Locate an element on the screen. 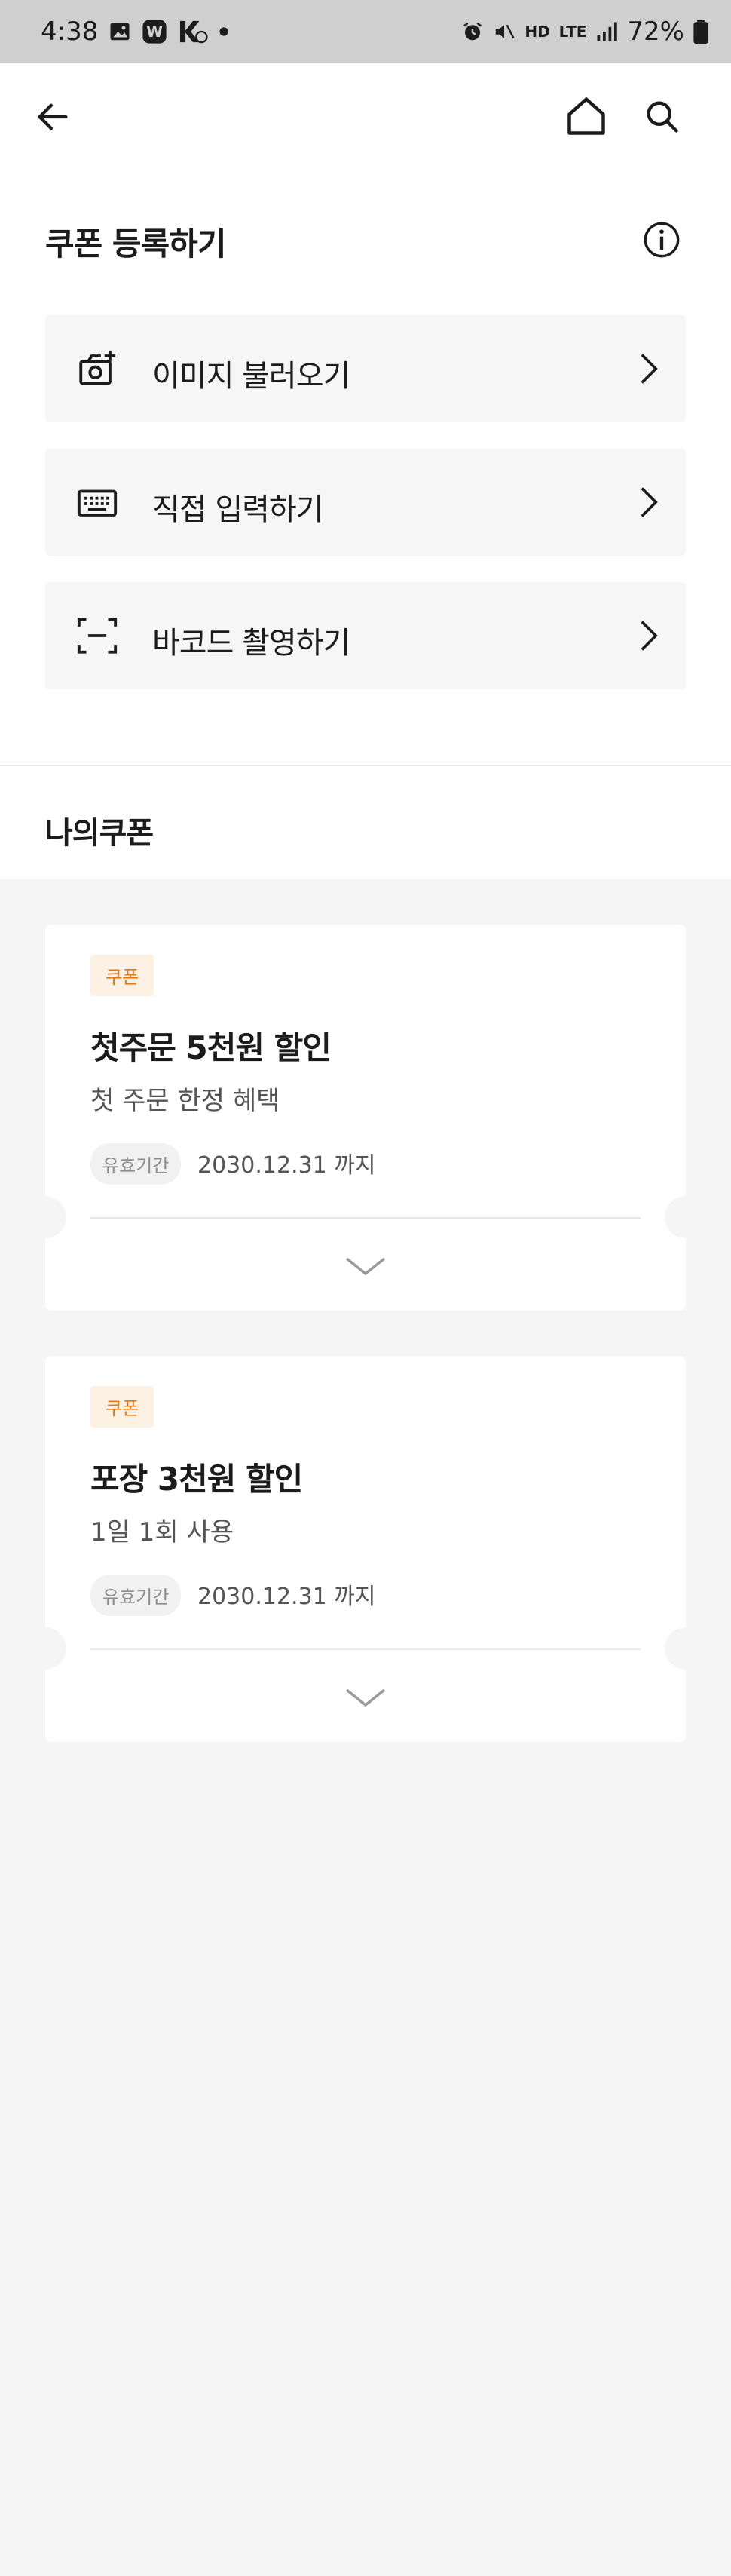 The image size is (731, 2576). my-coupons-title: 나의쿠폰 is located at coordinates (99, 833).